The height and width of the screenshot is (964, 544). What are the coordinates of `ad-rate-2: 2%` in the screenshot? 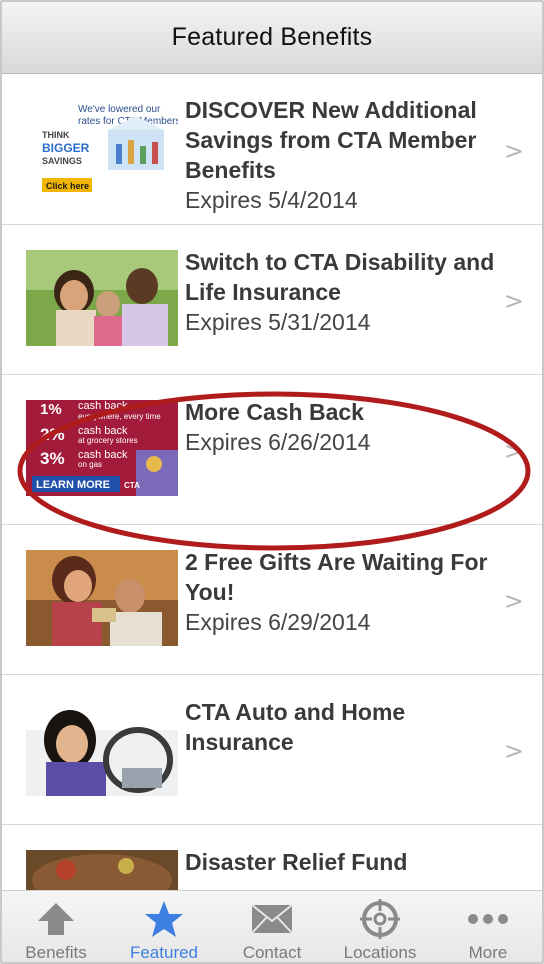 It's located at (52, 434).